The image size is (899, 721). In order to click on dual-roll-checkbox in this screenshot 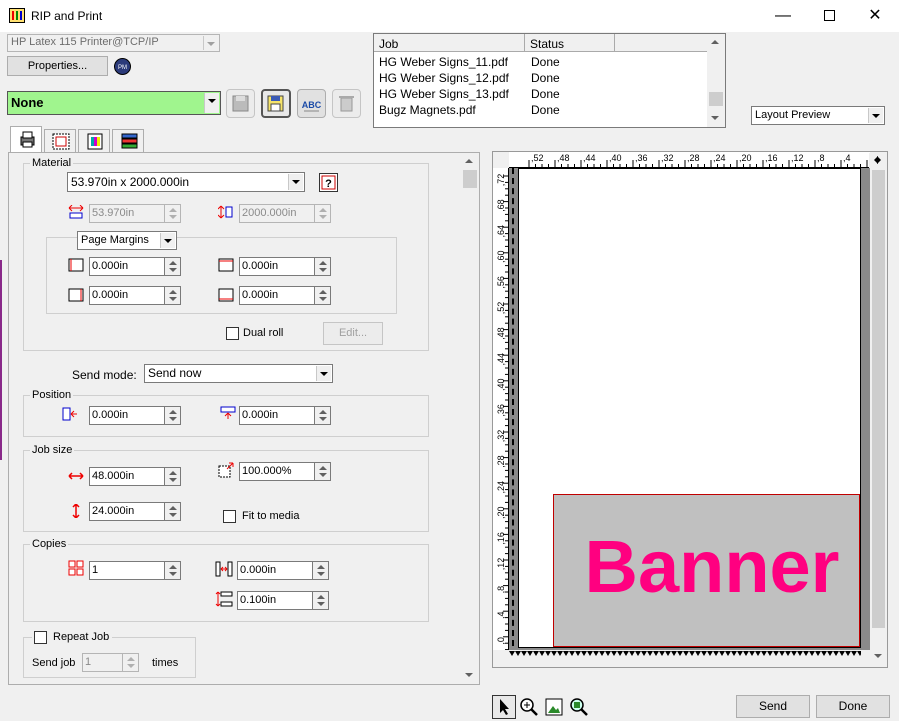, I will do `click(232, 333)`.